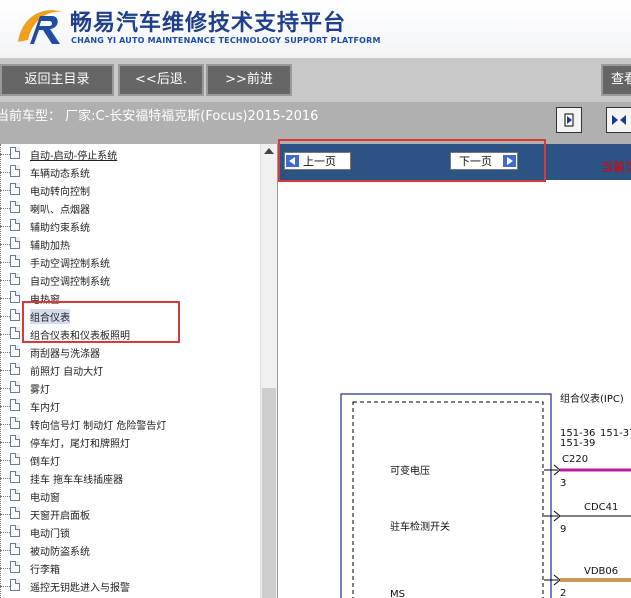 The image size is (631, 598). Describe the element at coordinates (130, 190) in the screenshot. I see `tree-item: 电动转向控制` at that location.